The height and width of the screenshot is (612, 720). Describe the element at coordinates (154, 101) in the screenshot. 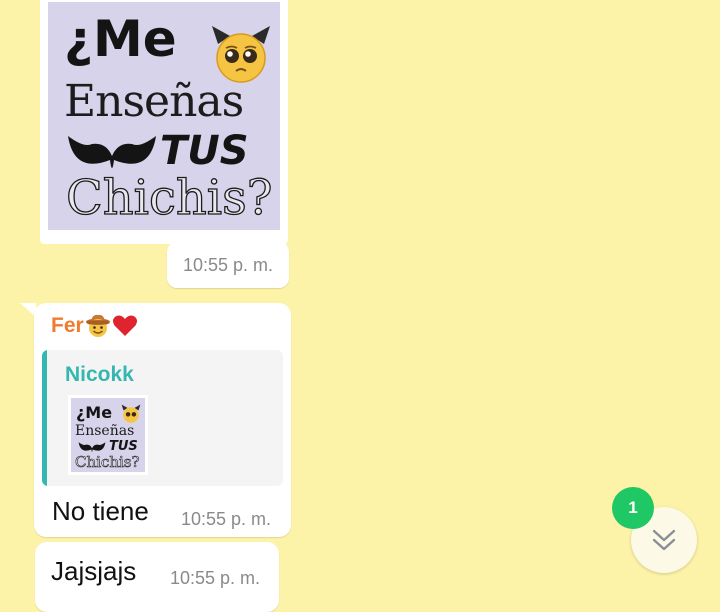

I see `sticker-text-line-2: Enseñas` at that location.